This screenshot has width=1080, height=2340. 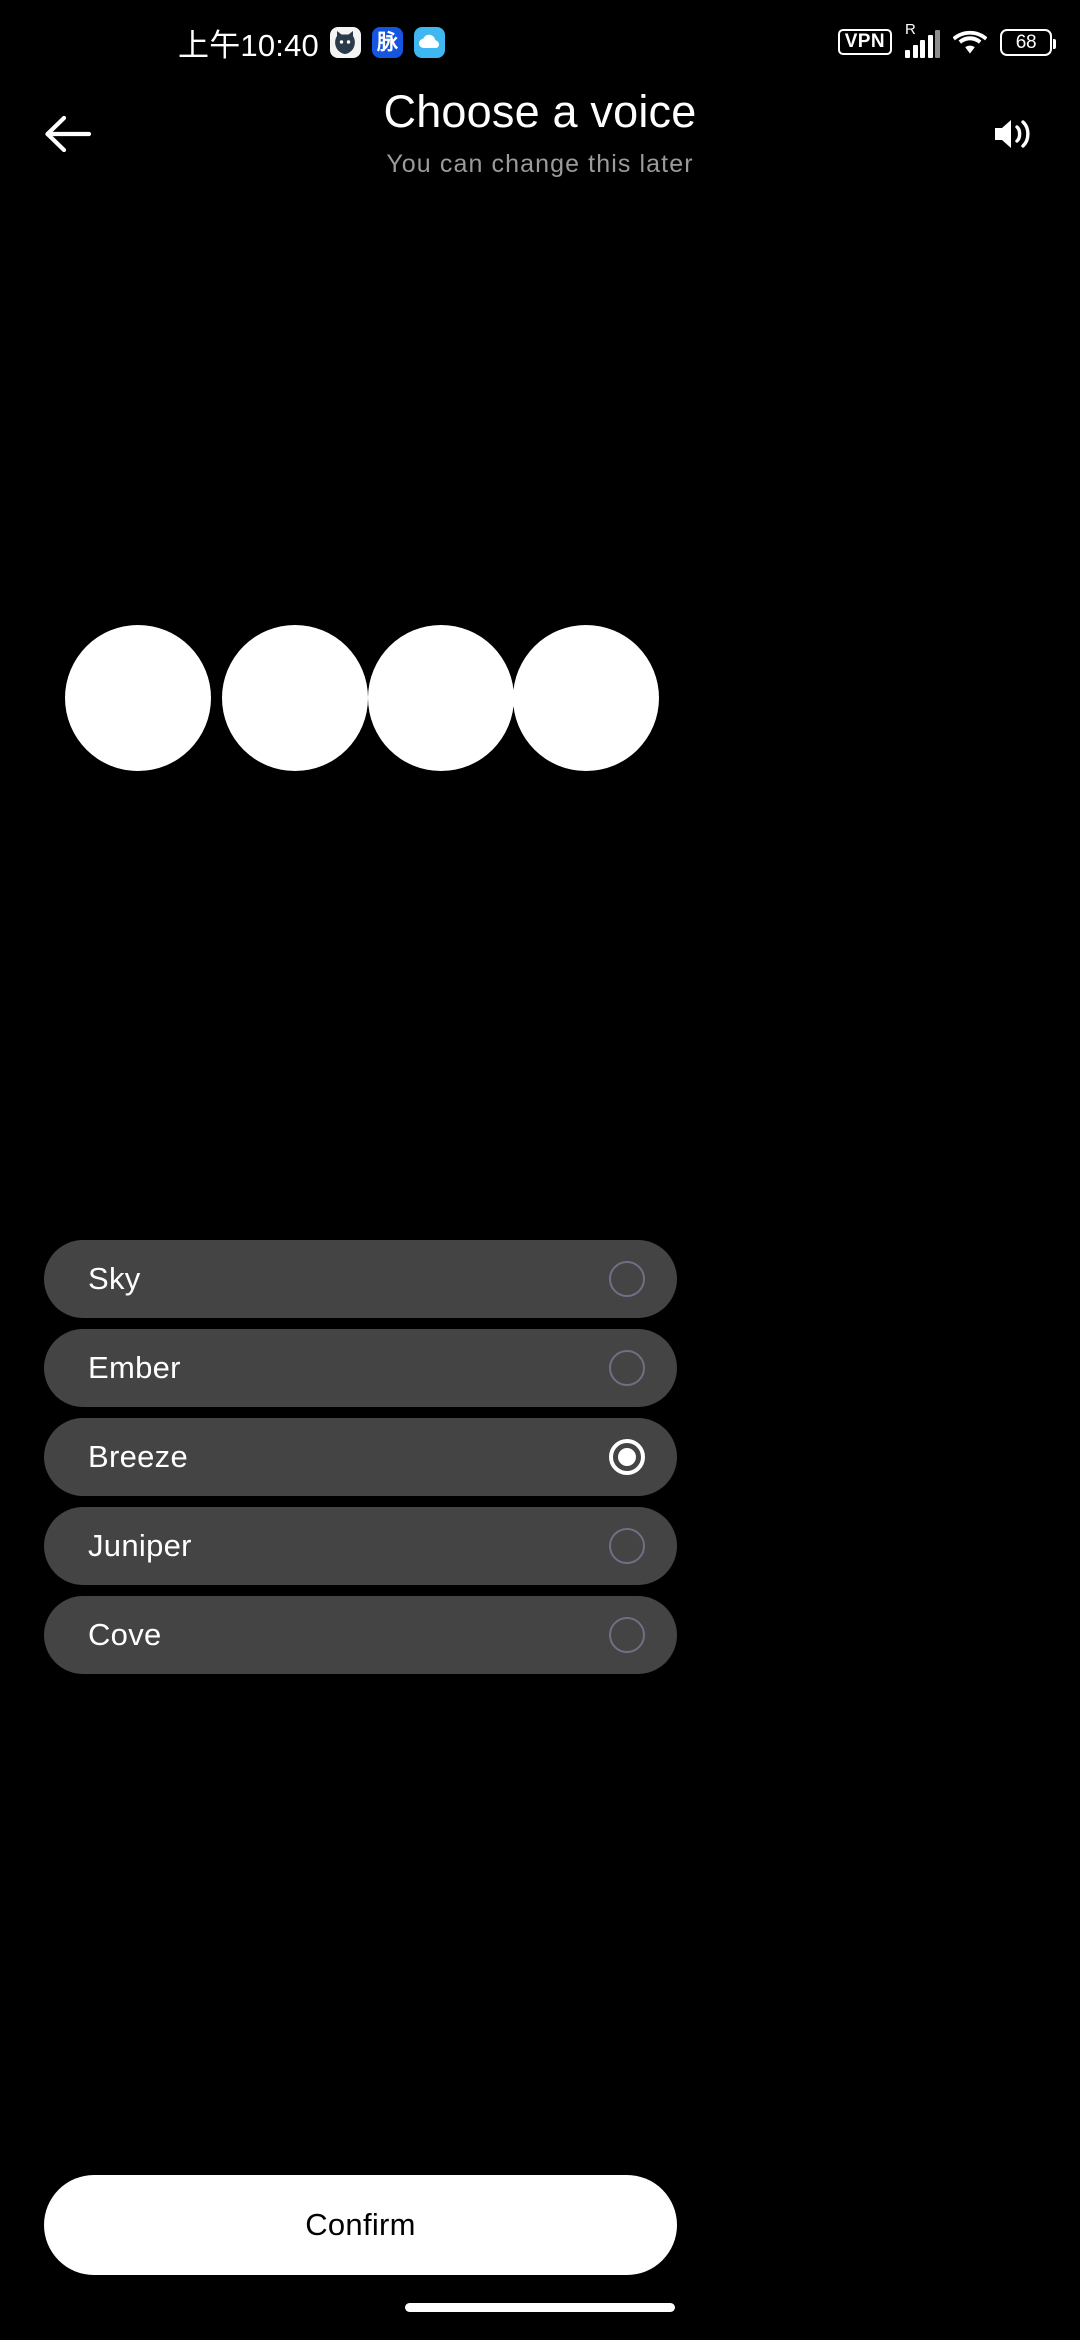 What do you see at coordinates (540, 42) in the screenshot?
I see `status-bar: 上午10:40 脉 VPN R 68` at bounding box center [540, 42].